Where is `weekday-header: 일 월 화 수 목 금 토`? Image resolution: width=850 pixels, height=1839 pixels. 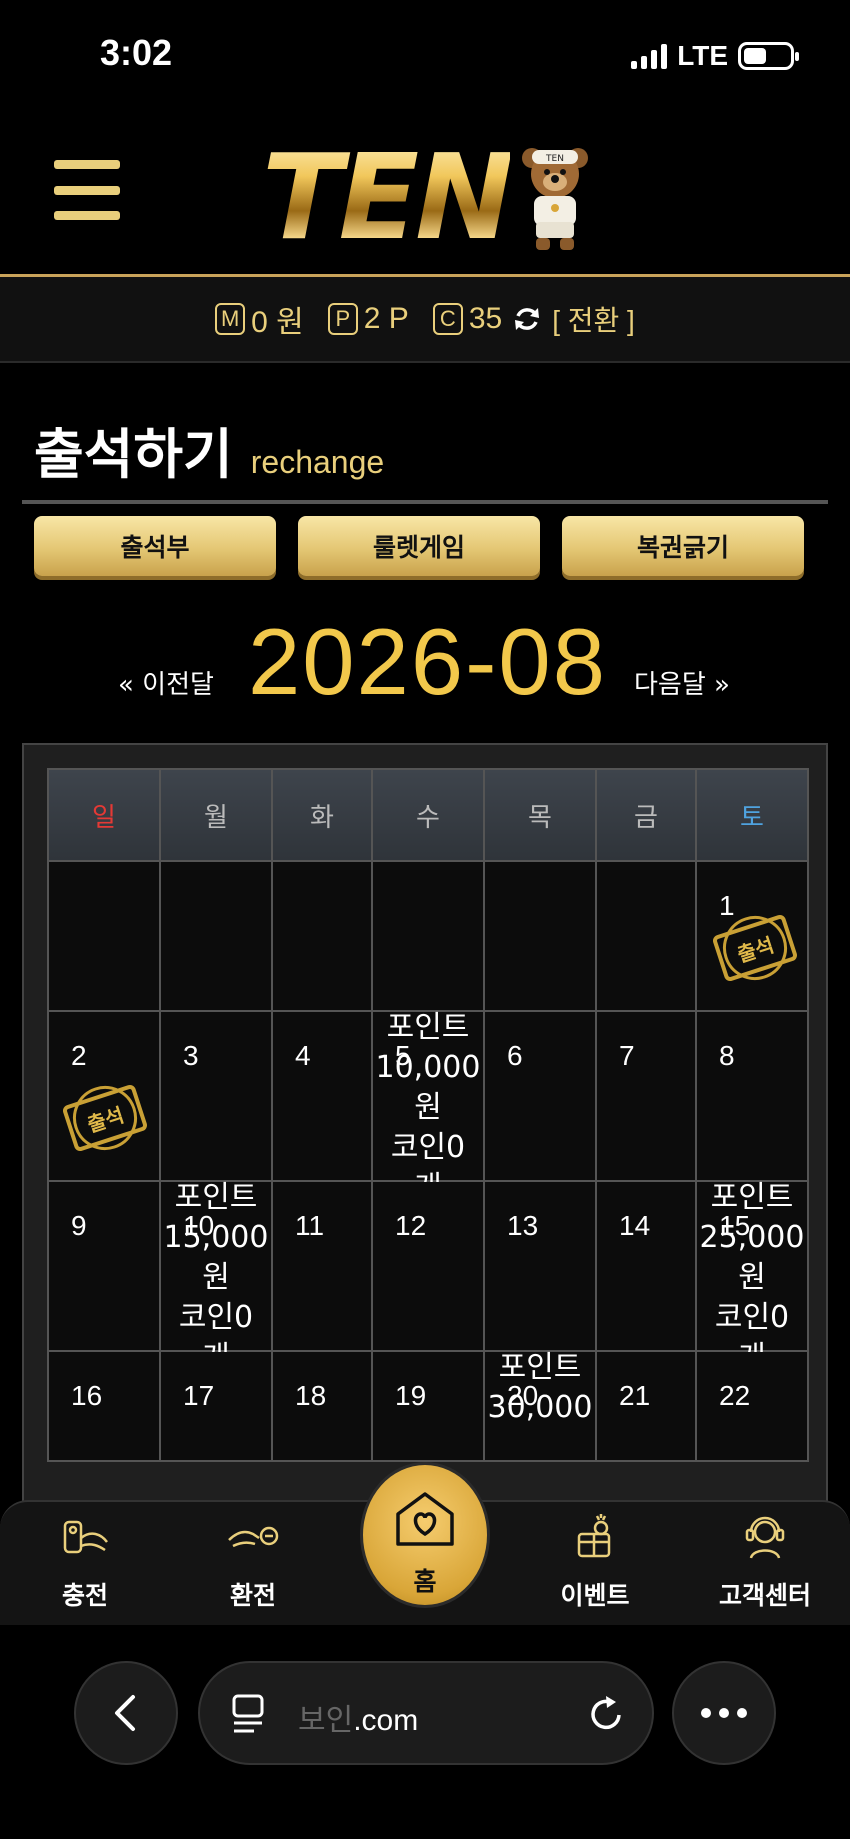 weekday-header: 일 월 화 수 목 금 토 is located at coordinates (428, 815).